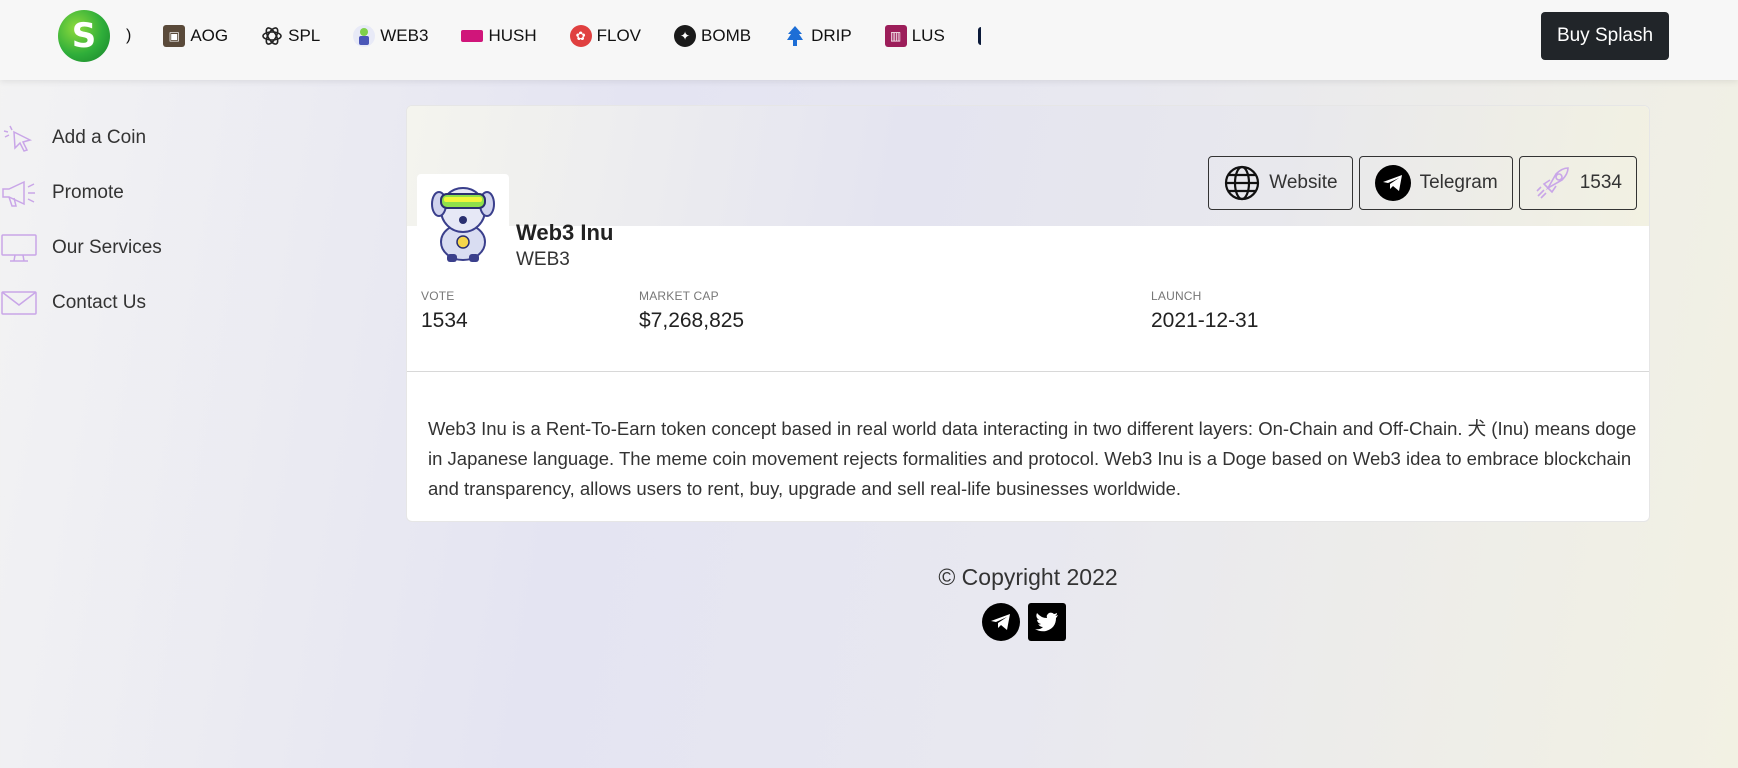 The width and height of the screenshot is (1738, 768). Describe the element at coordinates (1024, 622) in the screenshot. I see `footer-socials` at that location.